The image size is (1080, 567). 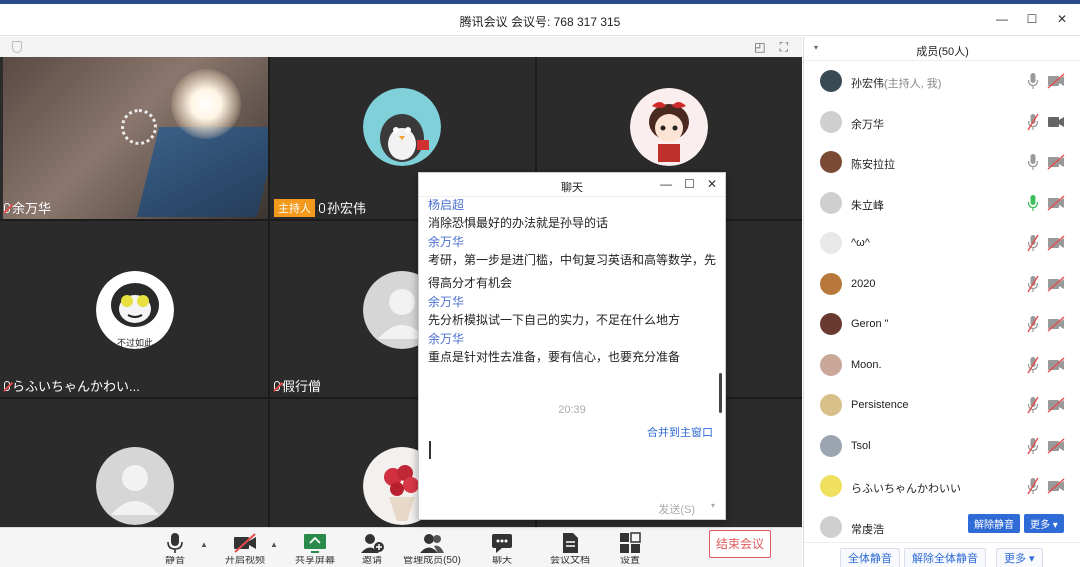 I want to click on minimize-button: —, so click(x=1002, y=19).